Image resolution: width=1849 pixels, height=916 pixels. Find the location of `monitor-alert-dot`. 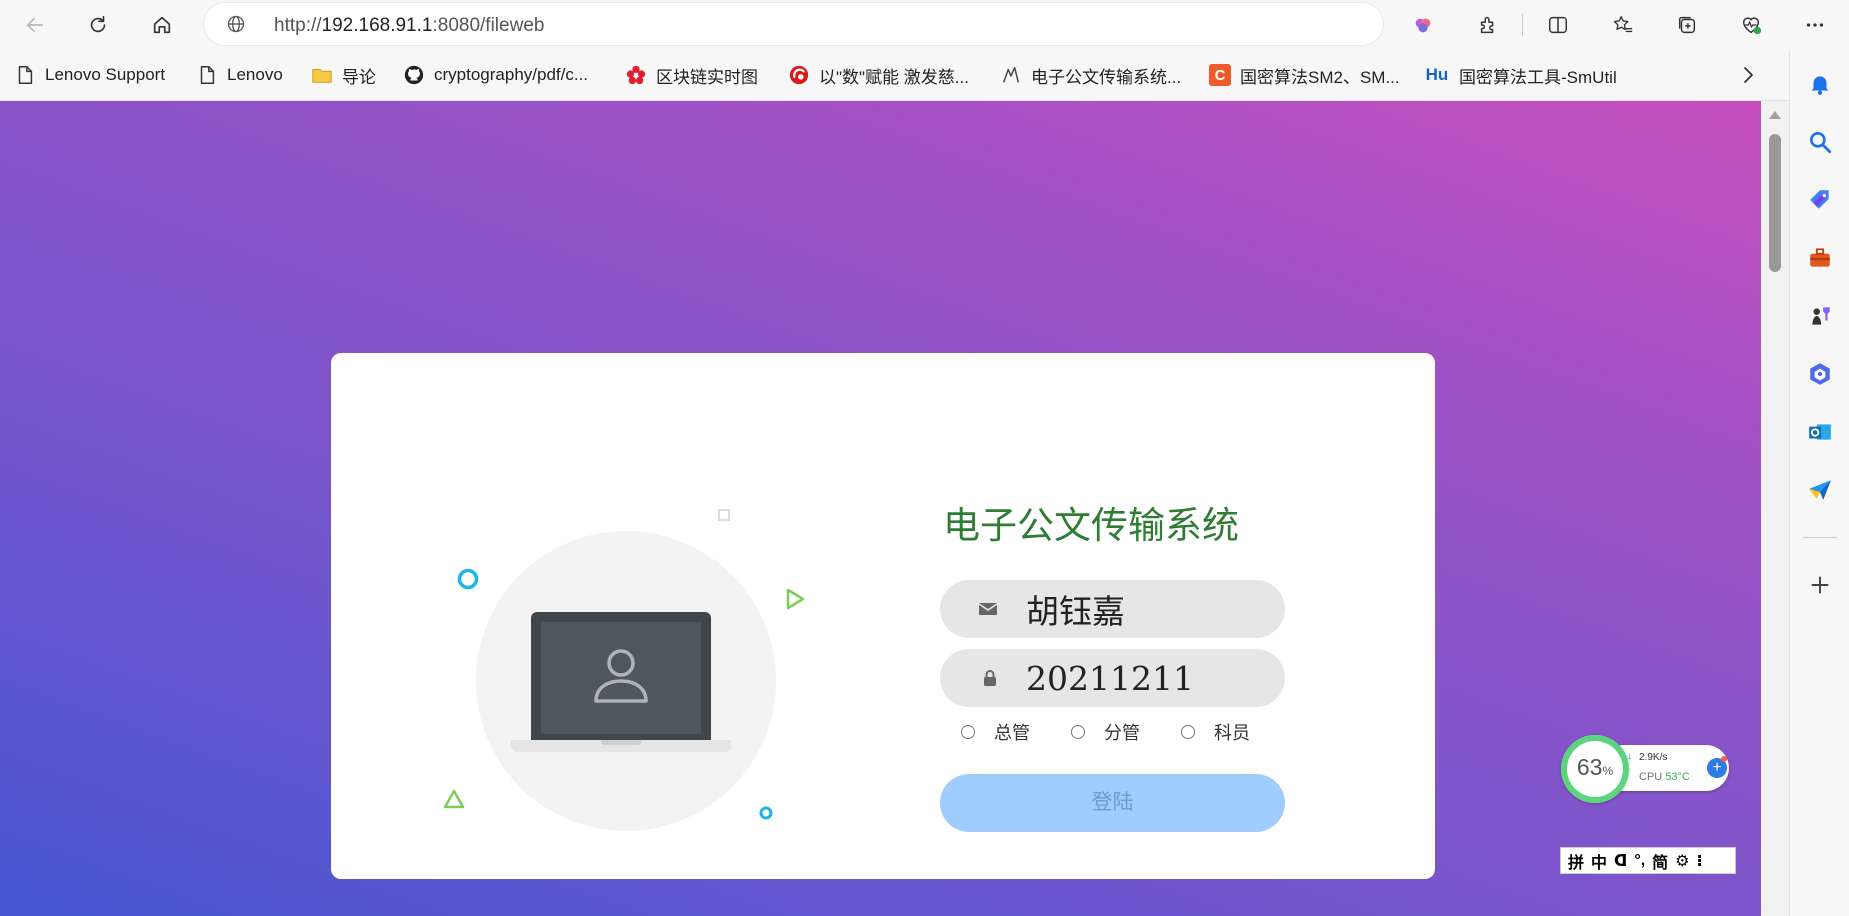

monitor-alert-dot is located at coordinates (1724, 759).